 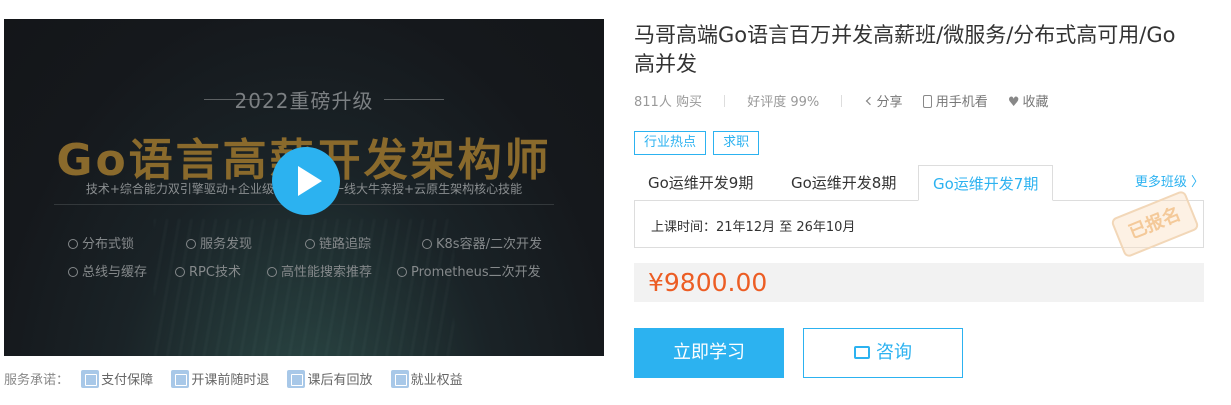 I want to click on promise-item: 开课前随时退, so click(x=220, y=378).